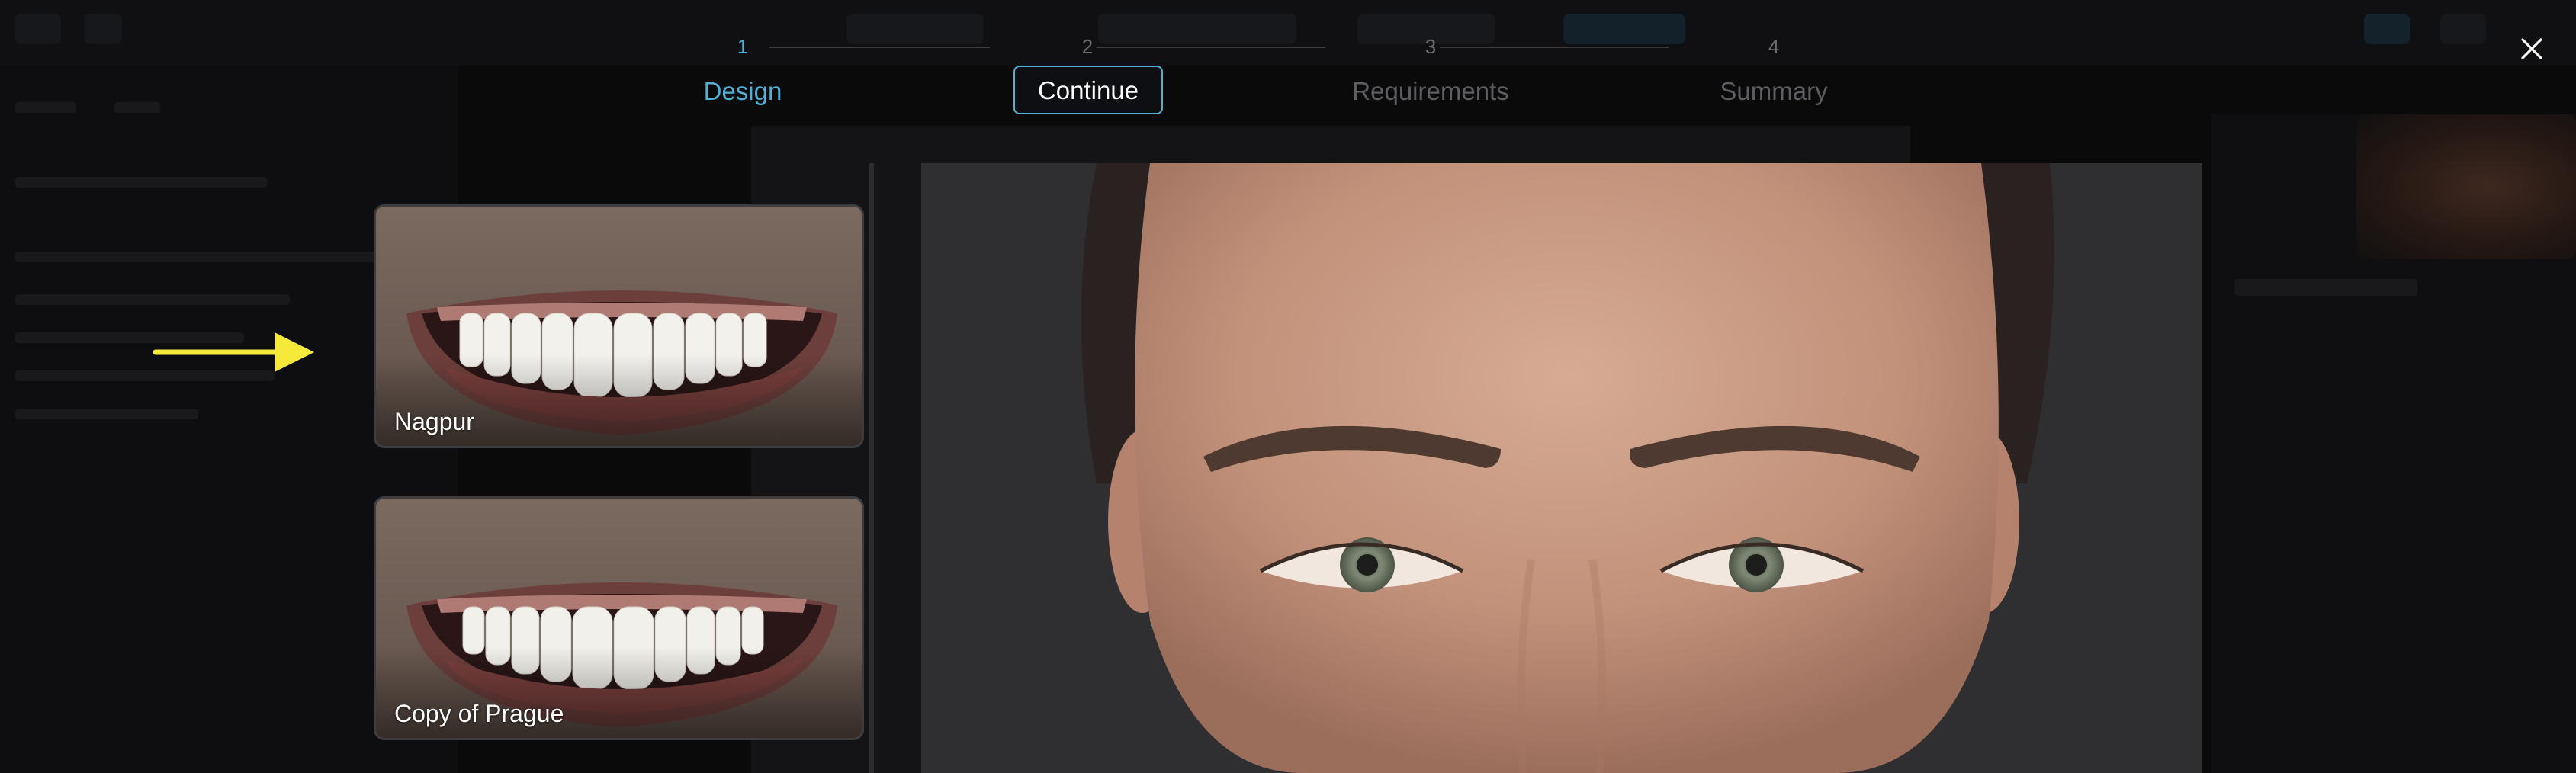  Describe the element at coordinates (742, 91) in the screenshot. I see `step-label: Design` at that location.